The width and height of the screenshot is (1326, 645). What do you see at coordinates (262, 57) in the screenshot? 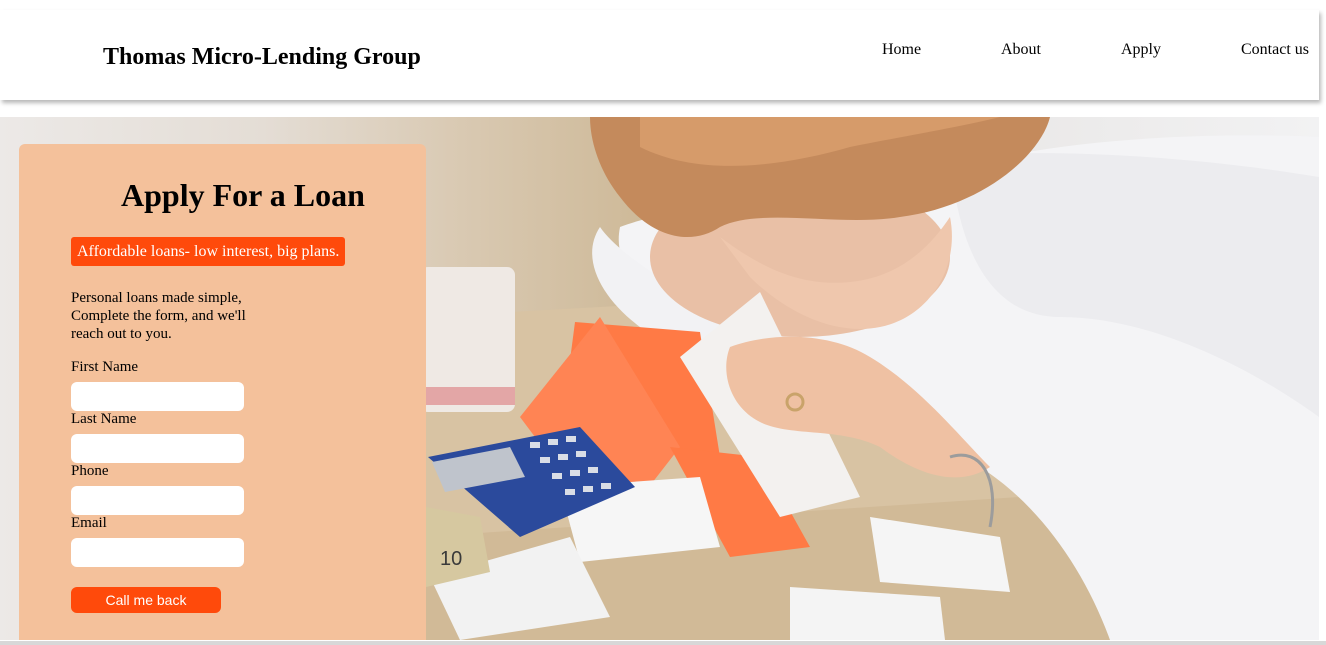
I see `brand-title: Thomas Micro-Lending Group` at bounding box center [262, 57].